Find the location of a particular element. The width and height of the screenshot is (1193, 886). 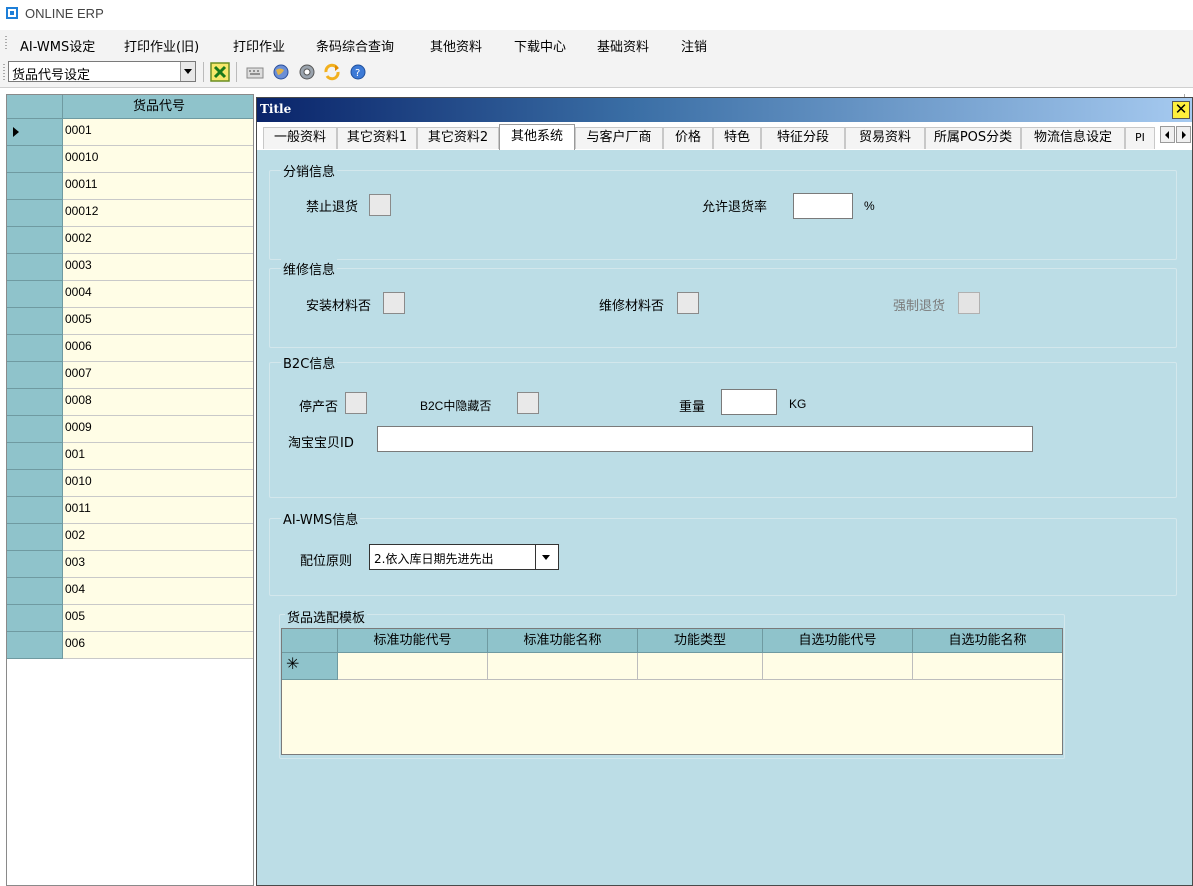

tab-trade-data: 贸易资料 is located at coordinates (885, 138).